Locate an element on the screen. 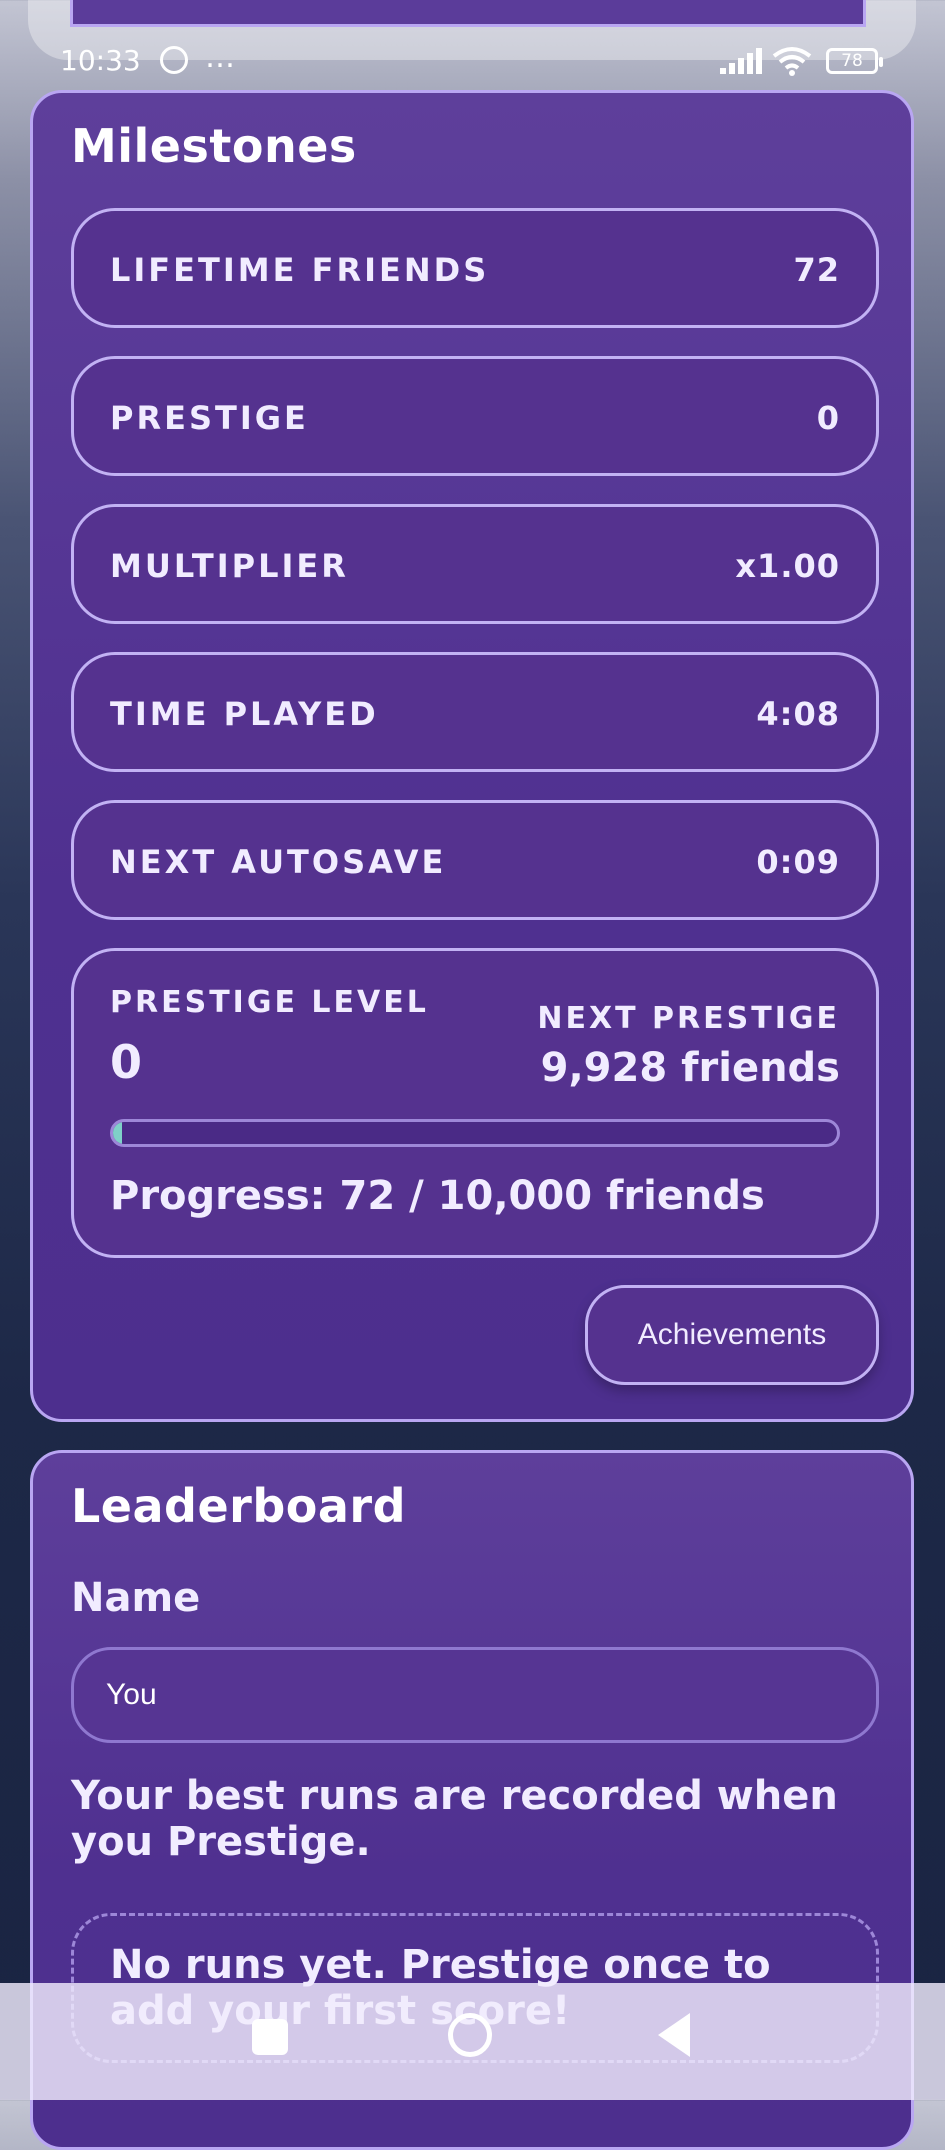 The width and height of the screenshot is (945, 2150). stat-label: MULTIPLIER is located at coordinates (229, 566).